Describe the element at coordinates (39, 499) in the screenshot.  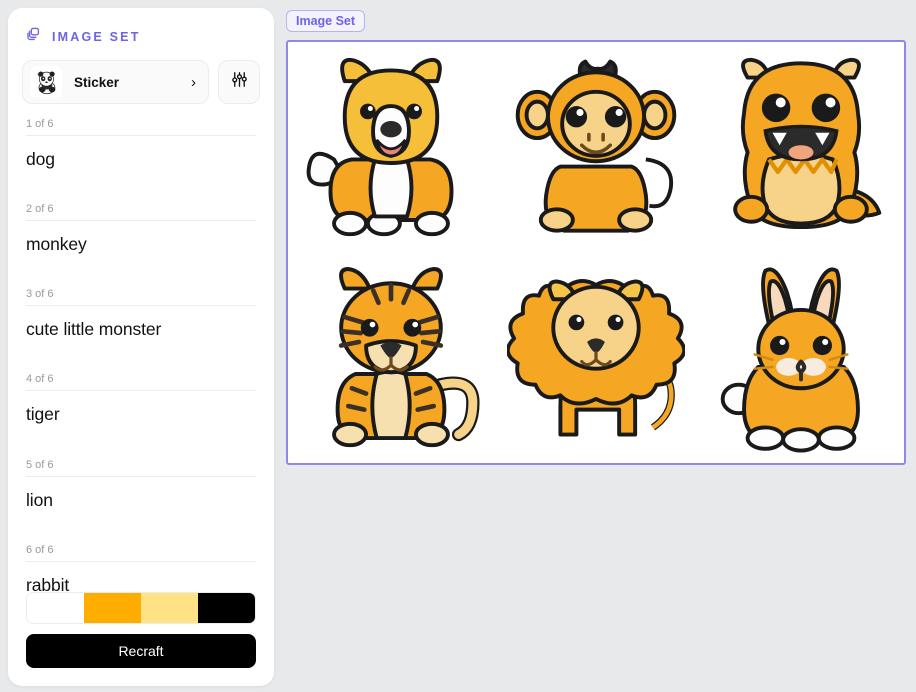
I see `item-prompt-text: lion` at that location.